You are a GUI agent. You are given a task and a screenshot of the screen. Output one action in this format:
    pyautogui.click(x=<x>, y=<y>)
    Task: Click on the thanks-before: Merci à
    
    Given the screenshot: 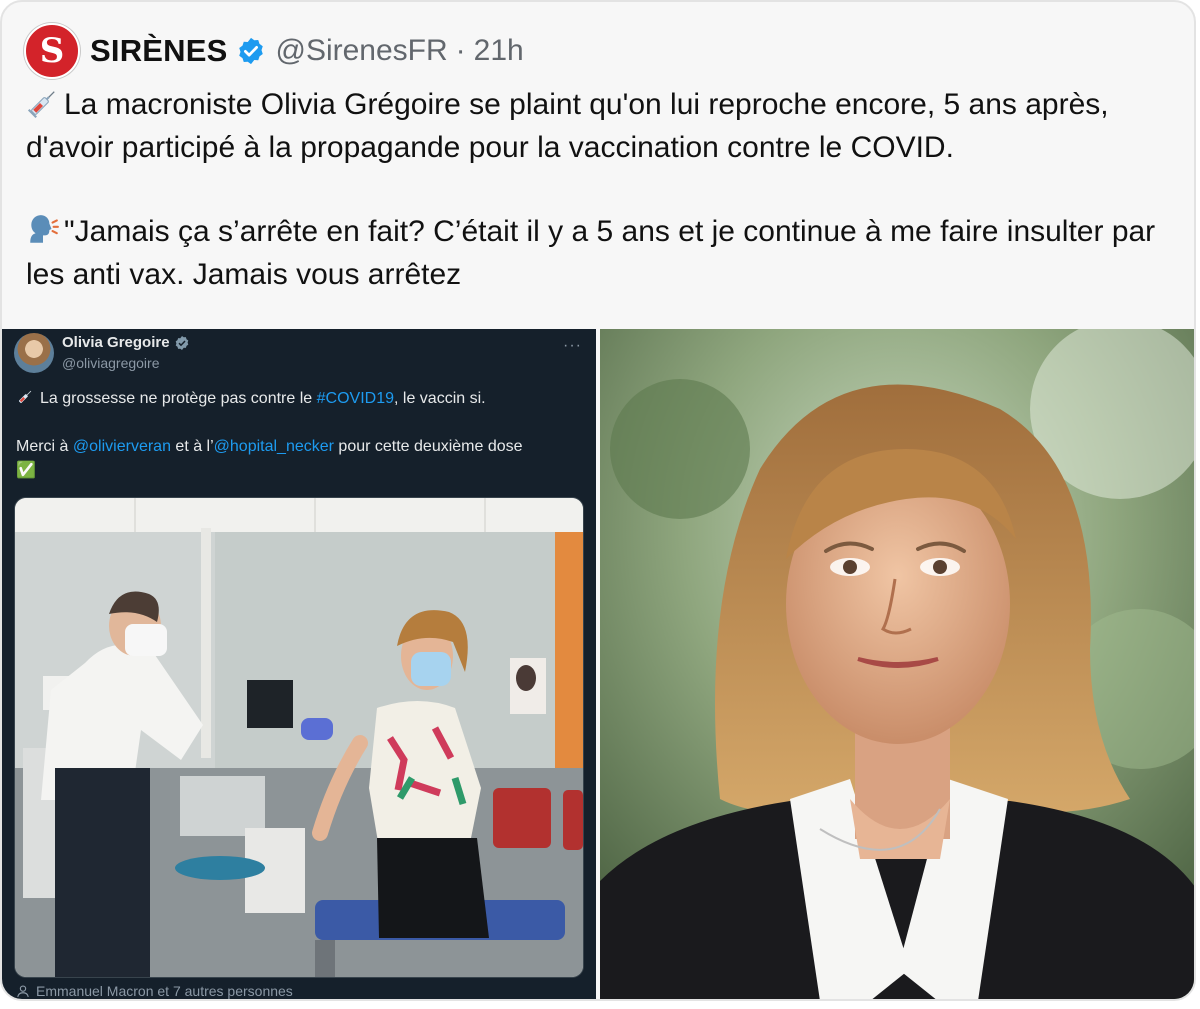 What is the action you would take?
    pyautogui.click(x=44, y=446)
    